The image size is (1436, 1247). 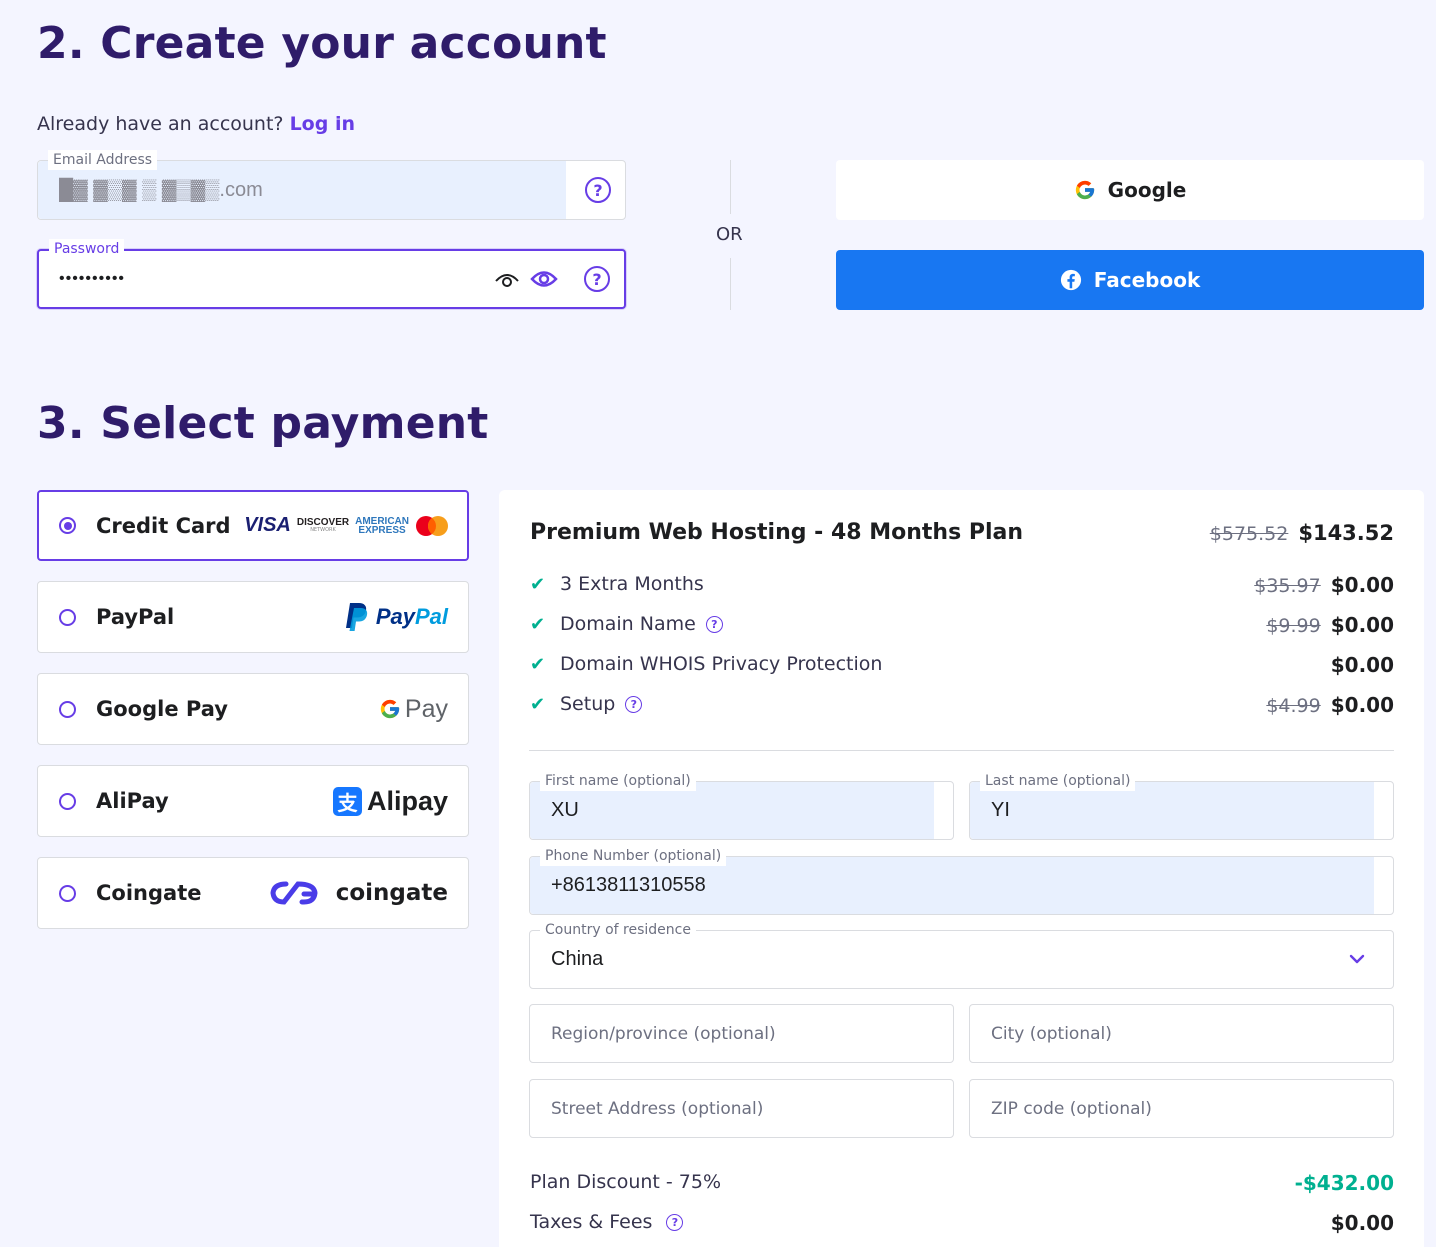 What do you see at coordinates (263, 423) in the screenshot?
I see `select-payment-heading: 3. Select payment` at bounding box center [263, 423].